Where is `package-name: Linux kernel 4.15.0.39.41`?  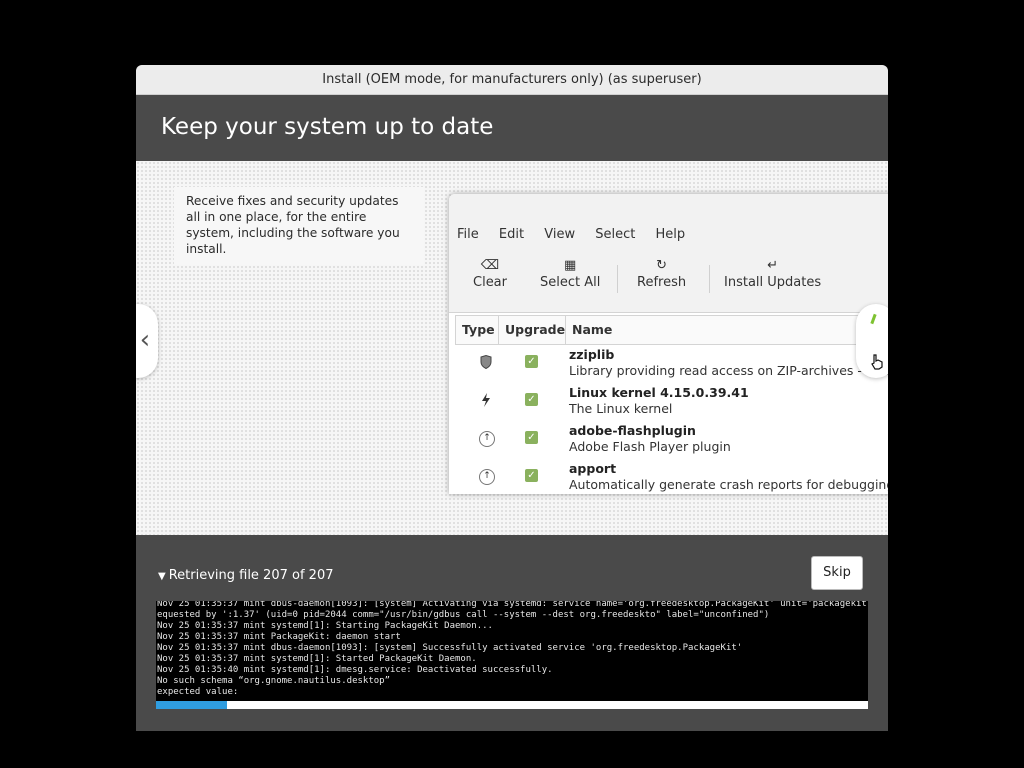
package-name: Linux kernel 4.15.0.39.41 is located at coordinates (659, 392).